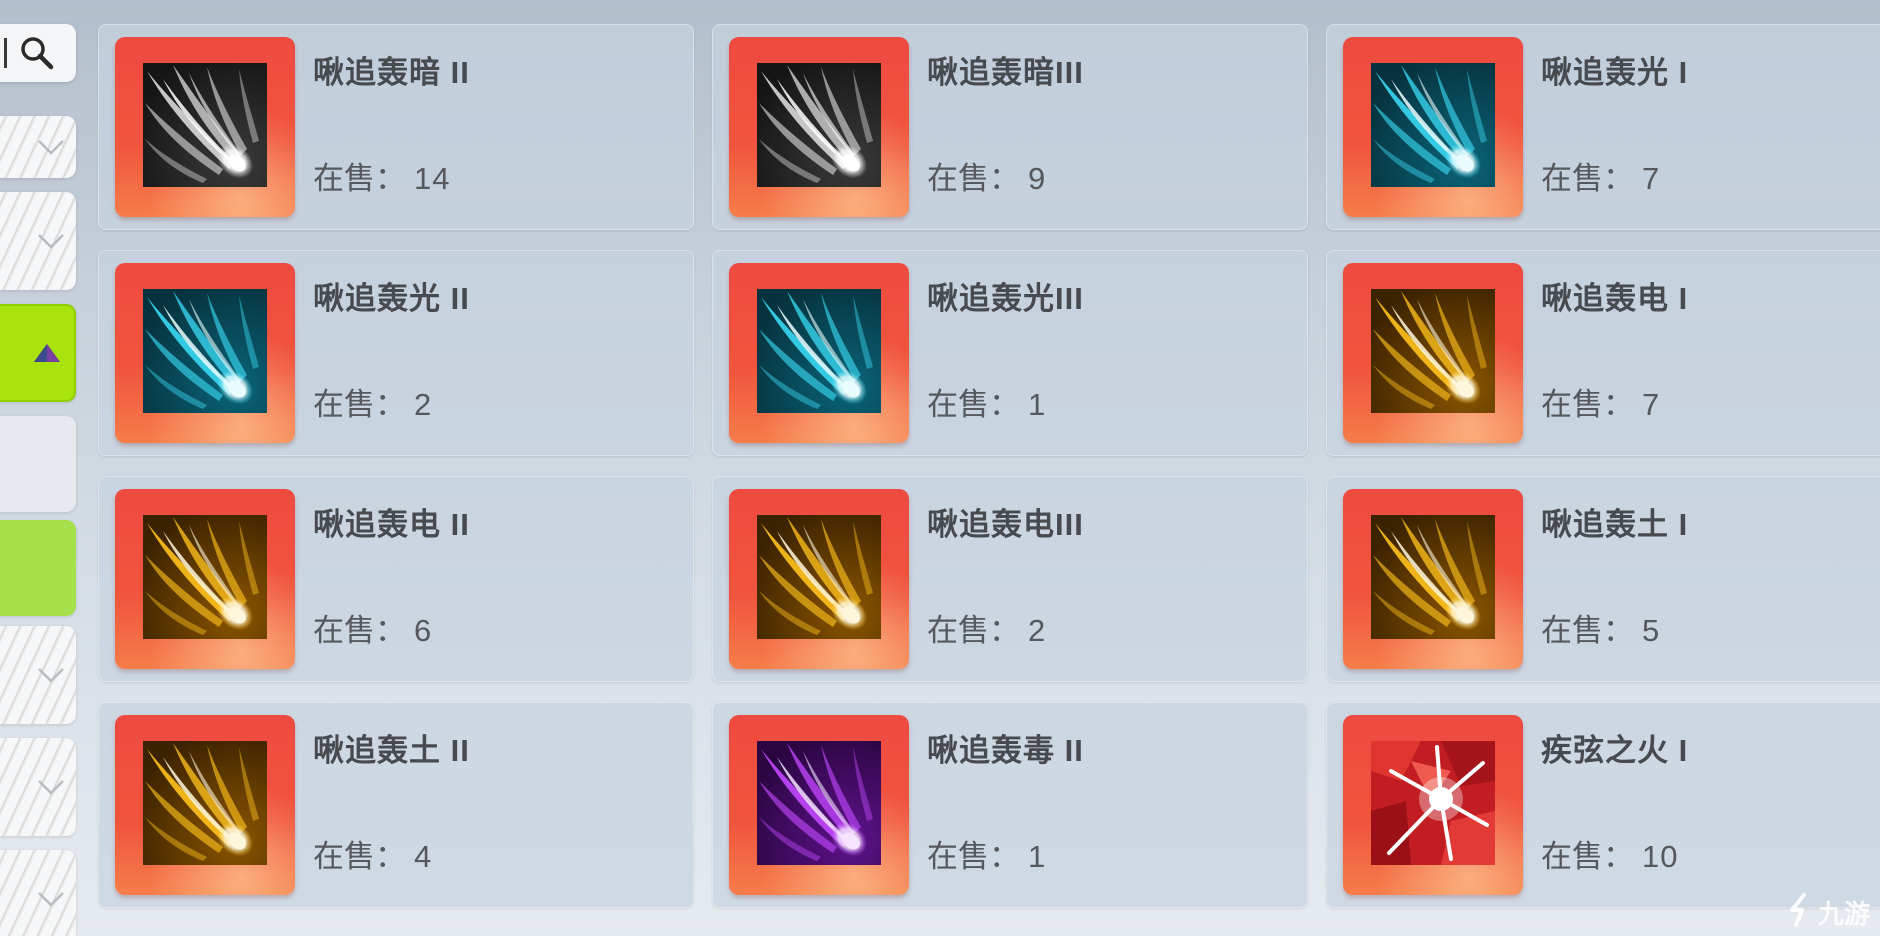 This screenshot has height=936, width=1880. Describe the element at coordinates (5, 53) in the screenshot. I see `search-cursor` at that location.